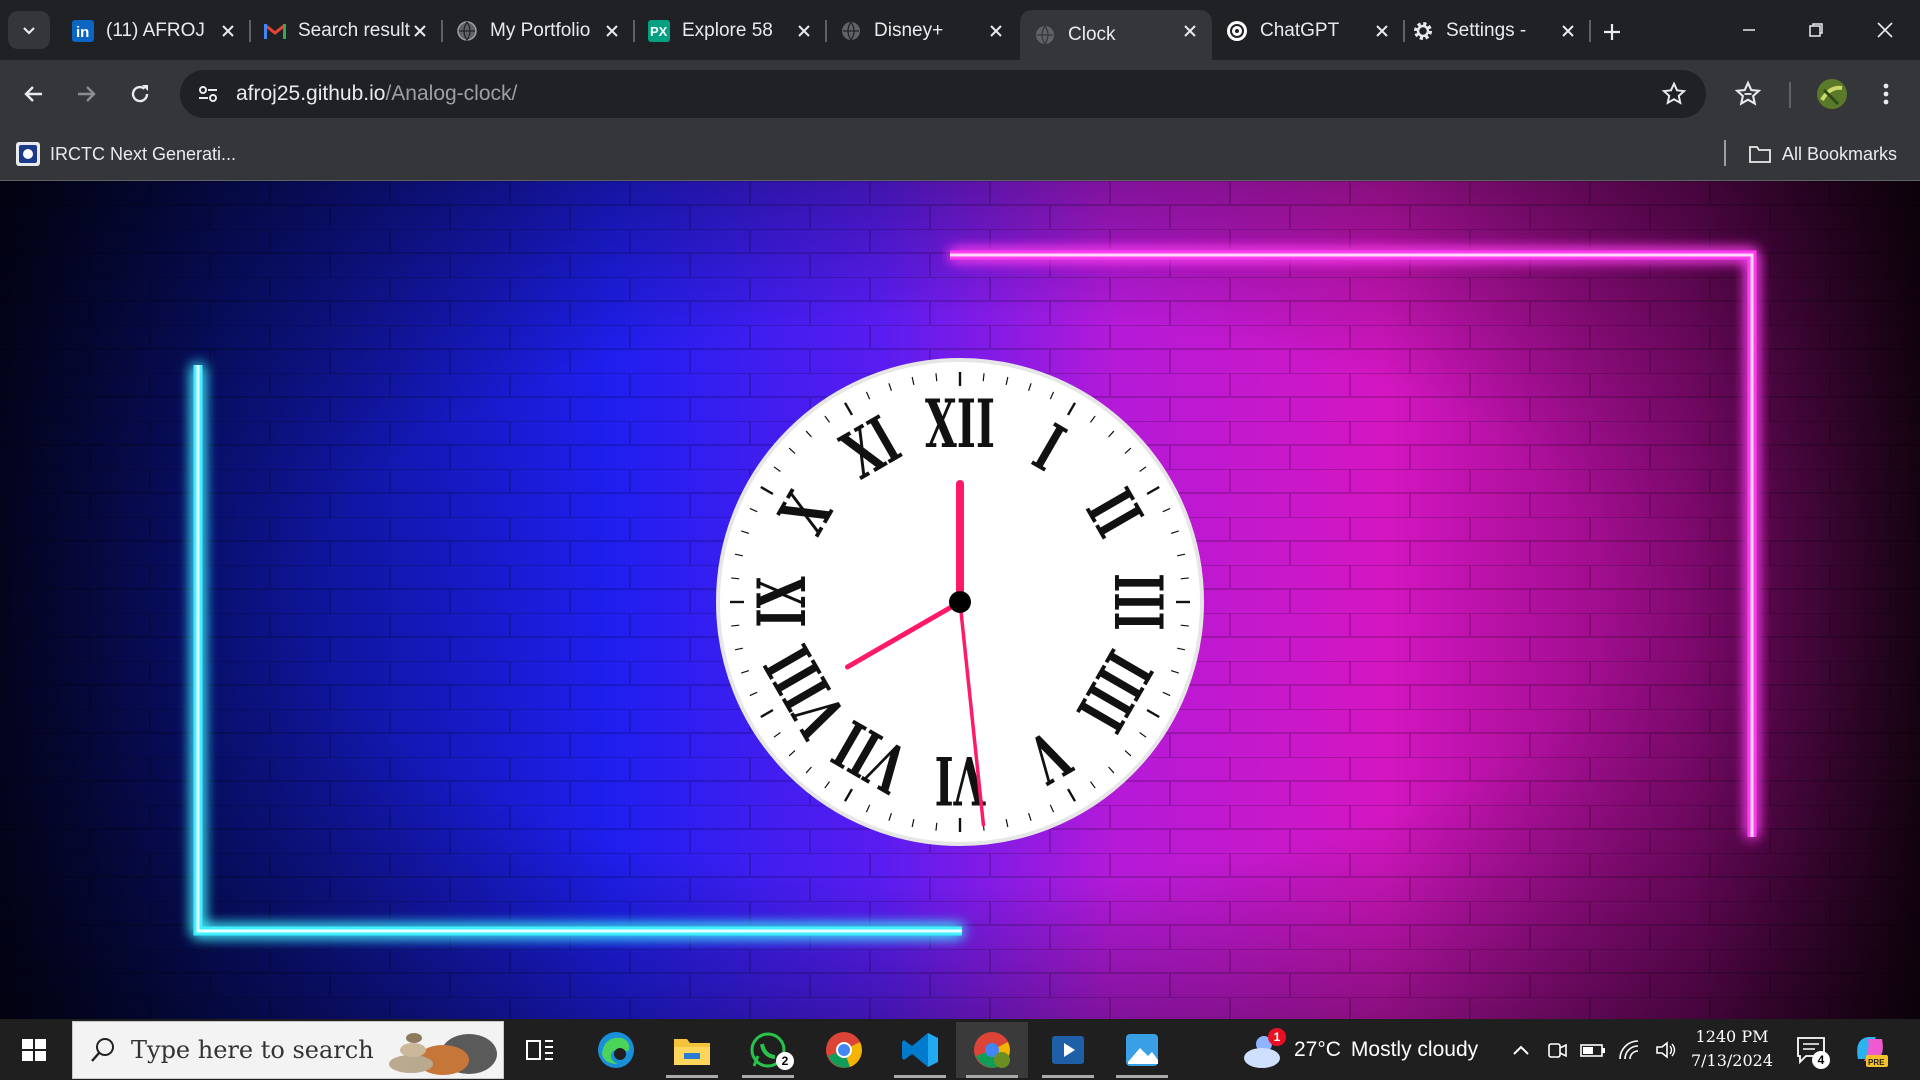  I want to click on all-bookmarks-button: All Bookmarks, so click(1822, 154).